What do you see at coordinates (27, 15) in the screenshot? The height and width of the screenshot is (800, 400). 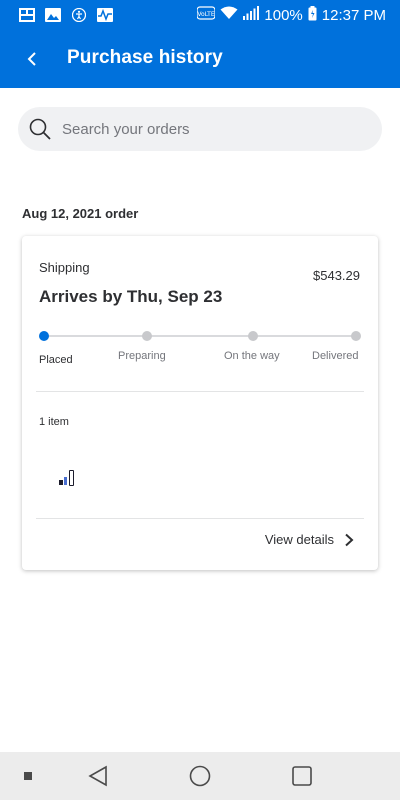 I see `app-icon` at bounding box center [27, 15].